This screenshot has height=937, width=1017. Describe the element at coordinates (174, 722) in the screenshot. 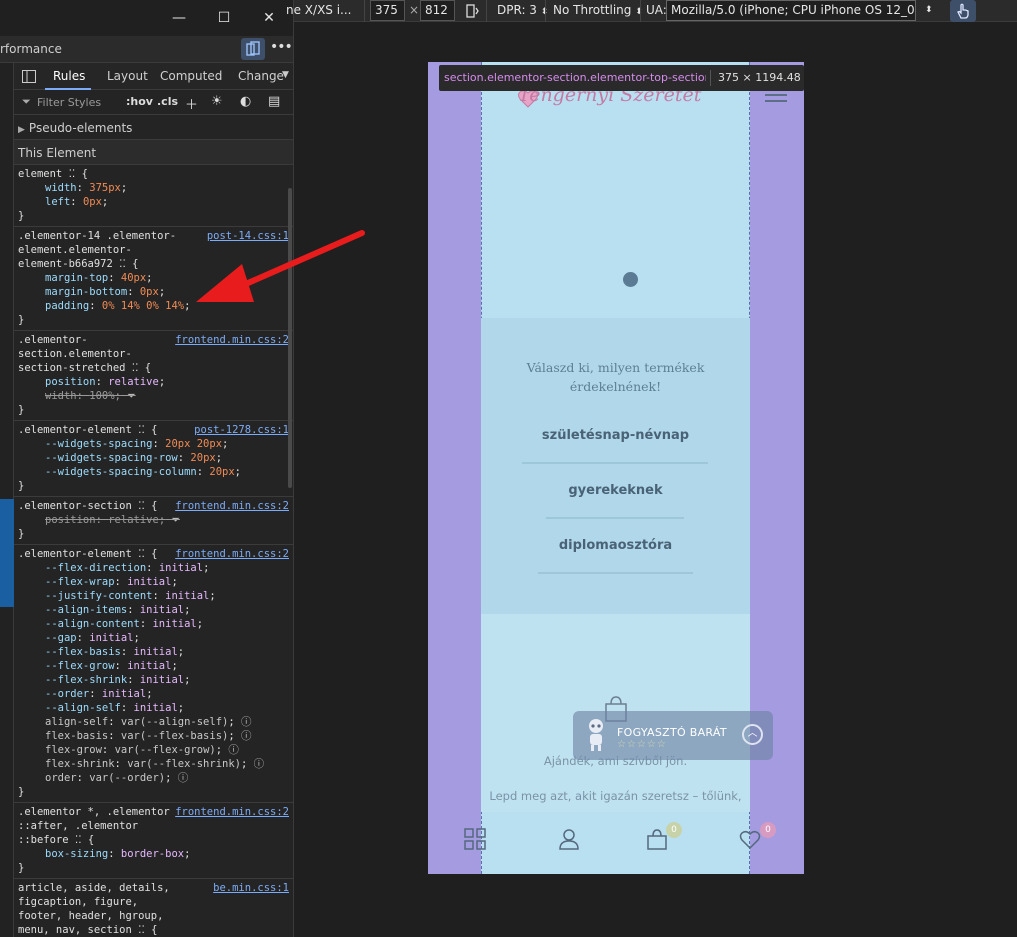

I see `property-value: var(--align-self)` at that location.